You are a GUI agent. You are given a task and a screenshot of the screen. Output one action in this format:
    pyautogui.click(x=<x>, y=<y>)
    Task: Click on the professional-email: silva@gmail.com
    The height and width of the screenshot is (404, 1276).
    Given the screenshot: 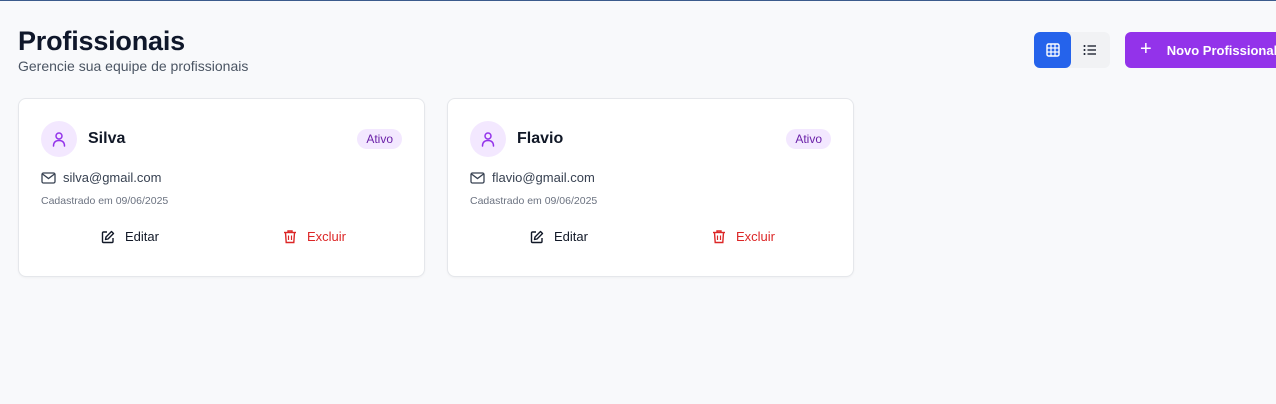 What is the action you would take?
    pyautogui.click(x=112, y=177)
    